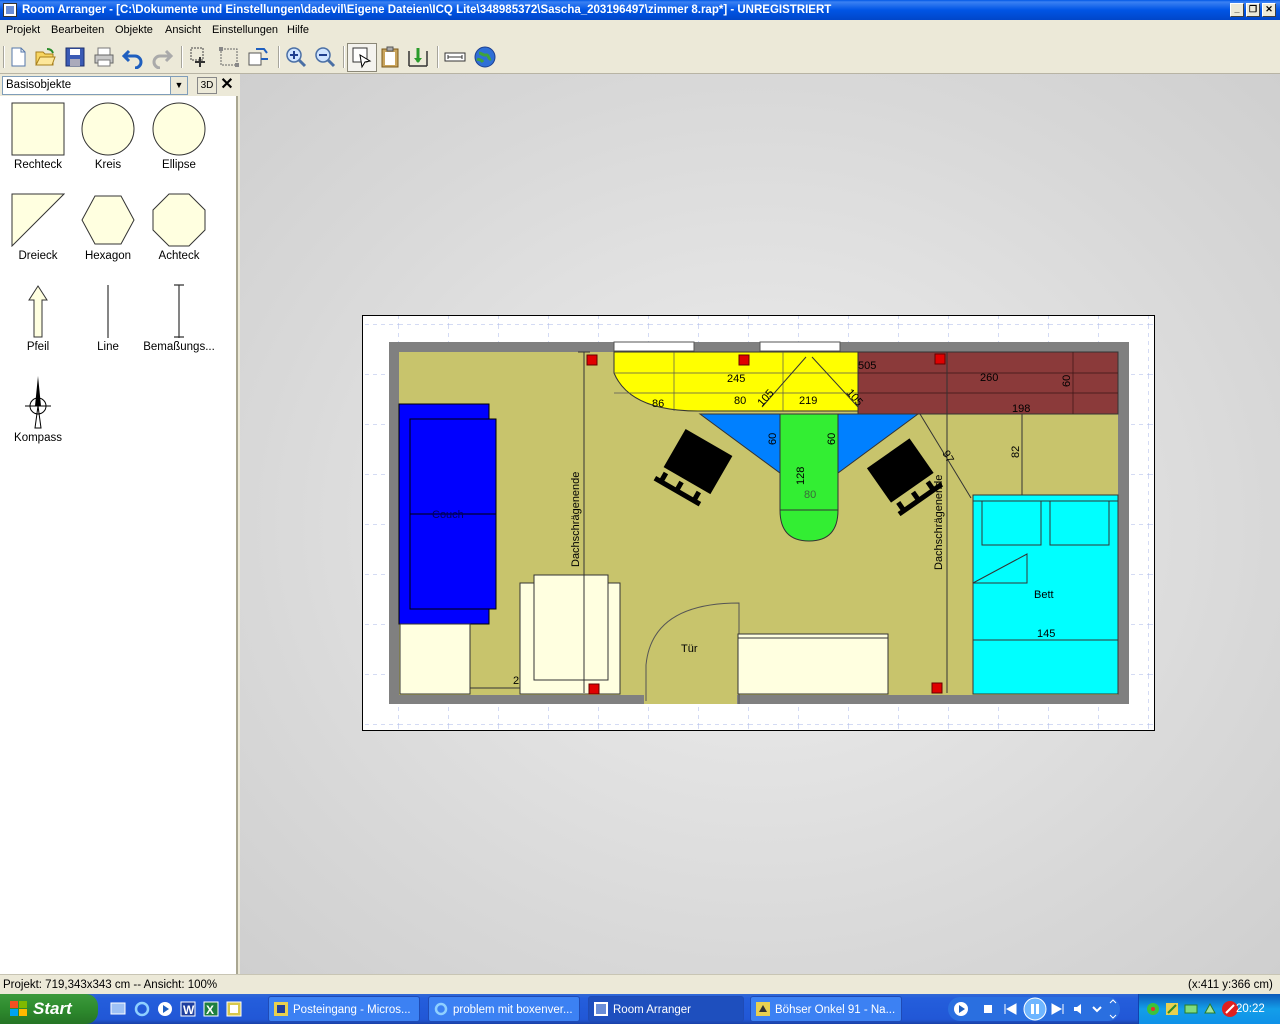 This screenshot has width=1280, height=1024. I want to click on save-icon, so click(75, 57).